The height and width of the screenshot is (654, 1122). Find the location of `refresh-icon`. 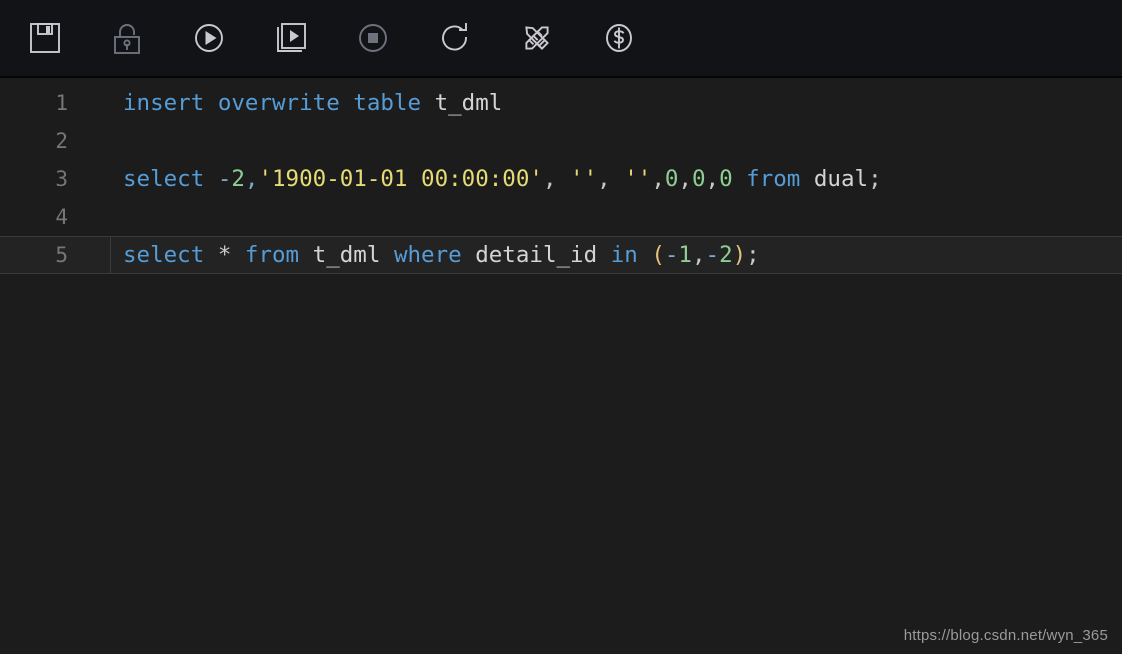

refresh-icon is located at coordinates (455, 38).